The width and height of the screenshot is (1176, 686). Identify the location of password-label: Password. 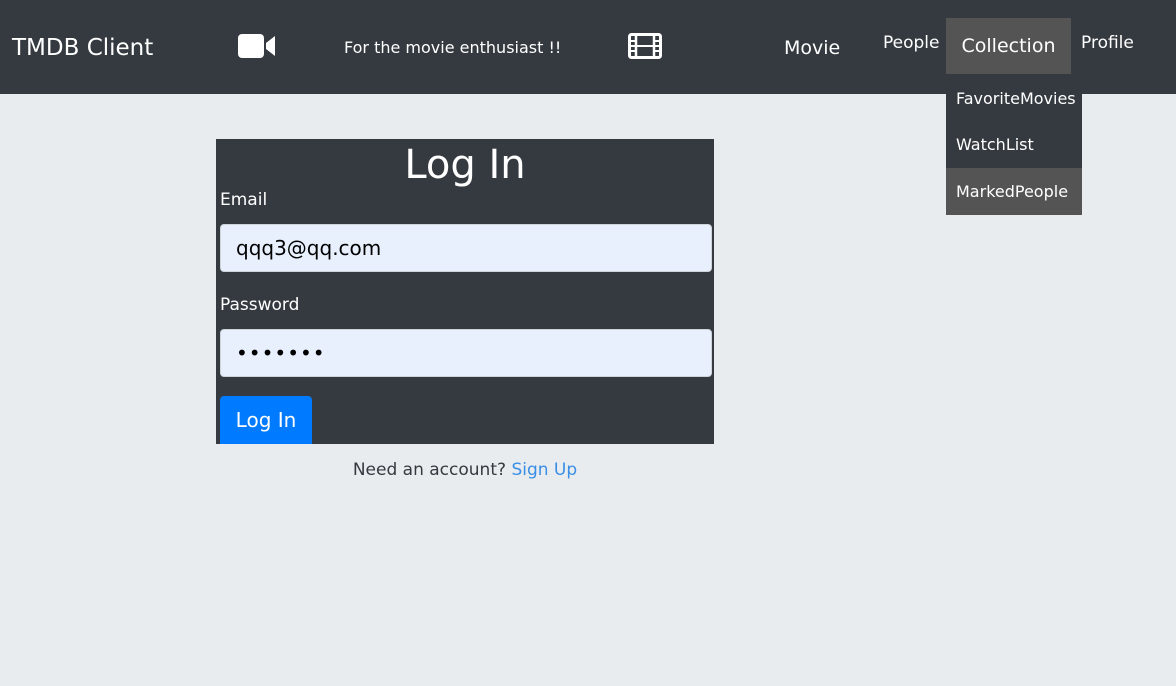
(260, 305).